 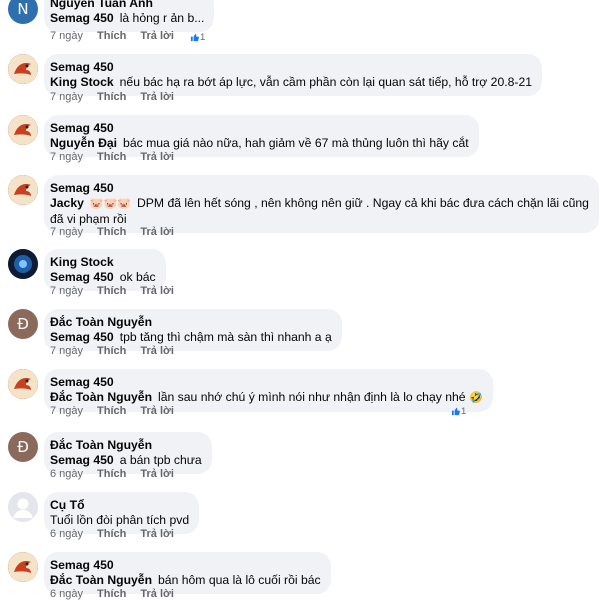 What do you see at coordinates (137, 277) in the screenshot?
I see `comment-text: ok bác` at bounding box center [137, 277].